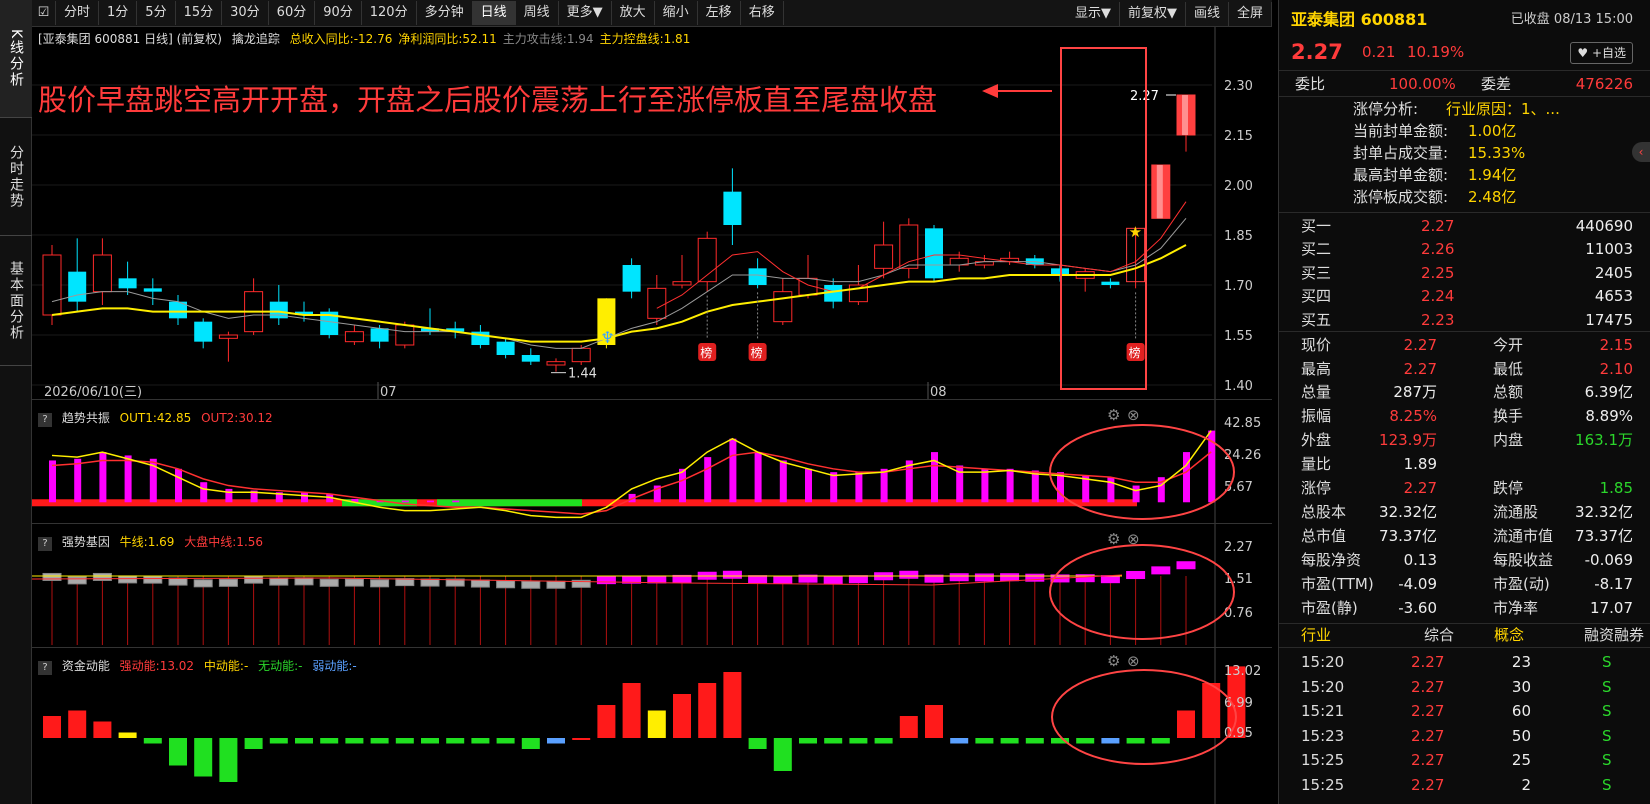  What do you see at coordinates (676, 13) in the screenshot?
I see `timeframe-button: 缩小` at bounding box center [676, 13].